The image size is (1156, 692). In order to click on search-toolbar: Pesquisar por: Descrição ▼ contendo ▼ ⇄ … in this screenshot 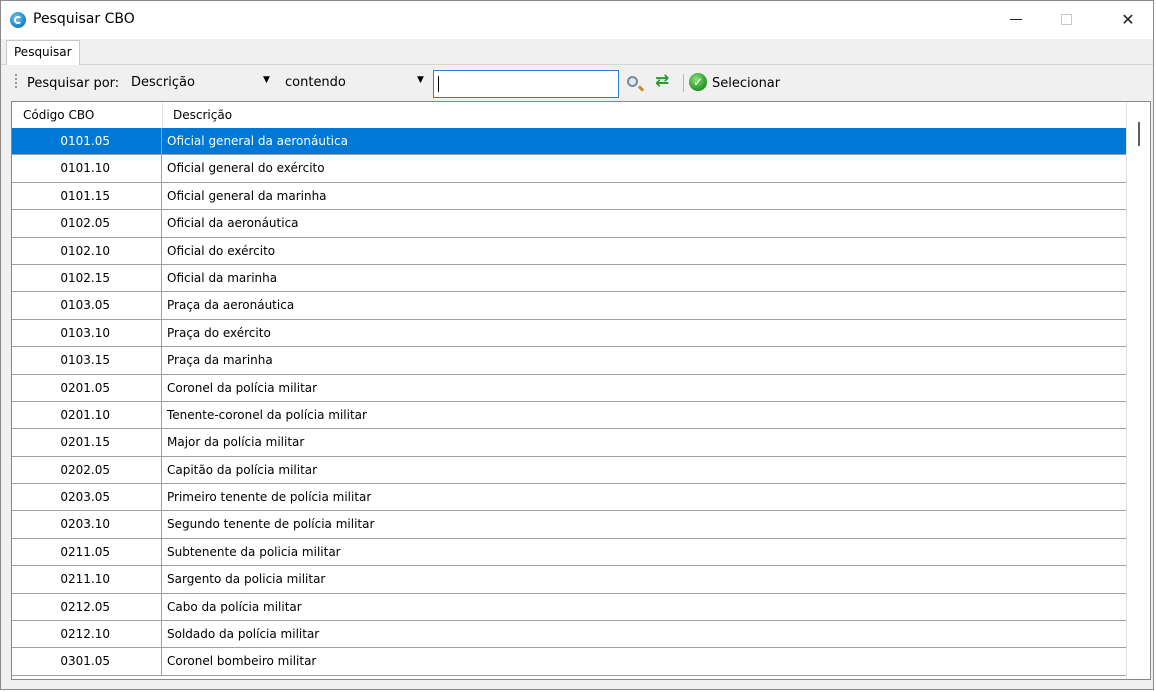, I will do `click(577, 83)`.